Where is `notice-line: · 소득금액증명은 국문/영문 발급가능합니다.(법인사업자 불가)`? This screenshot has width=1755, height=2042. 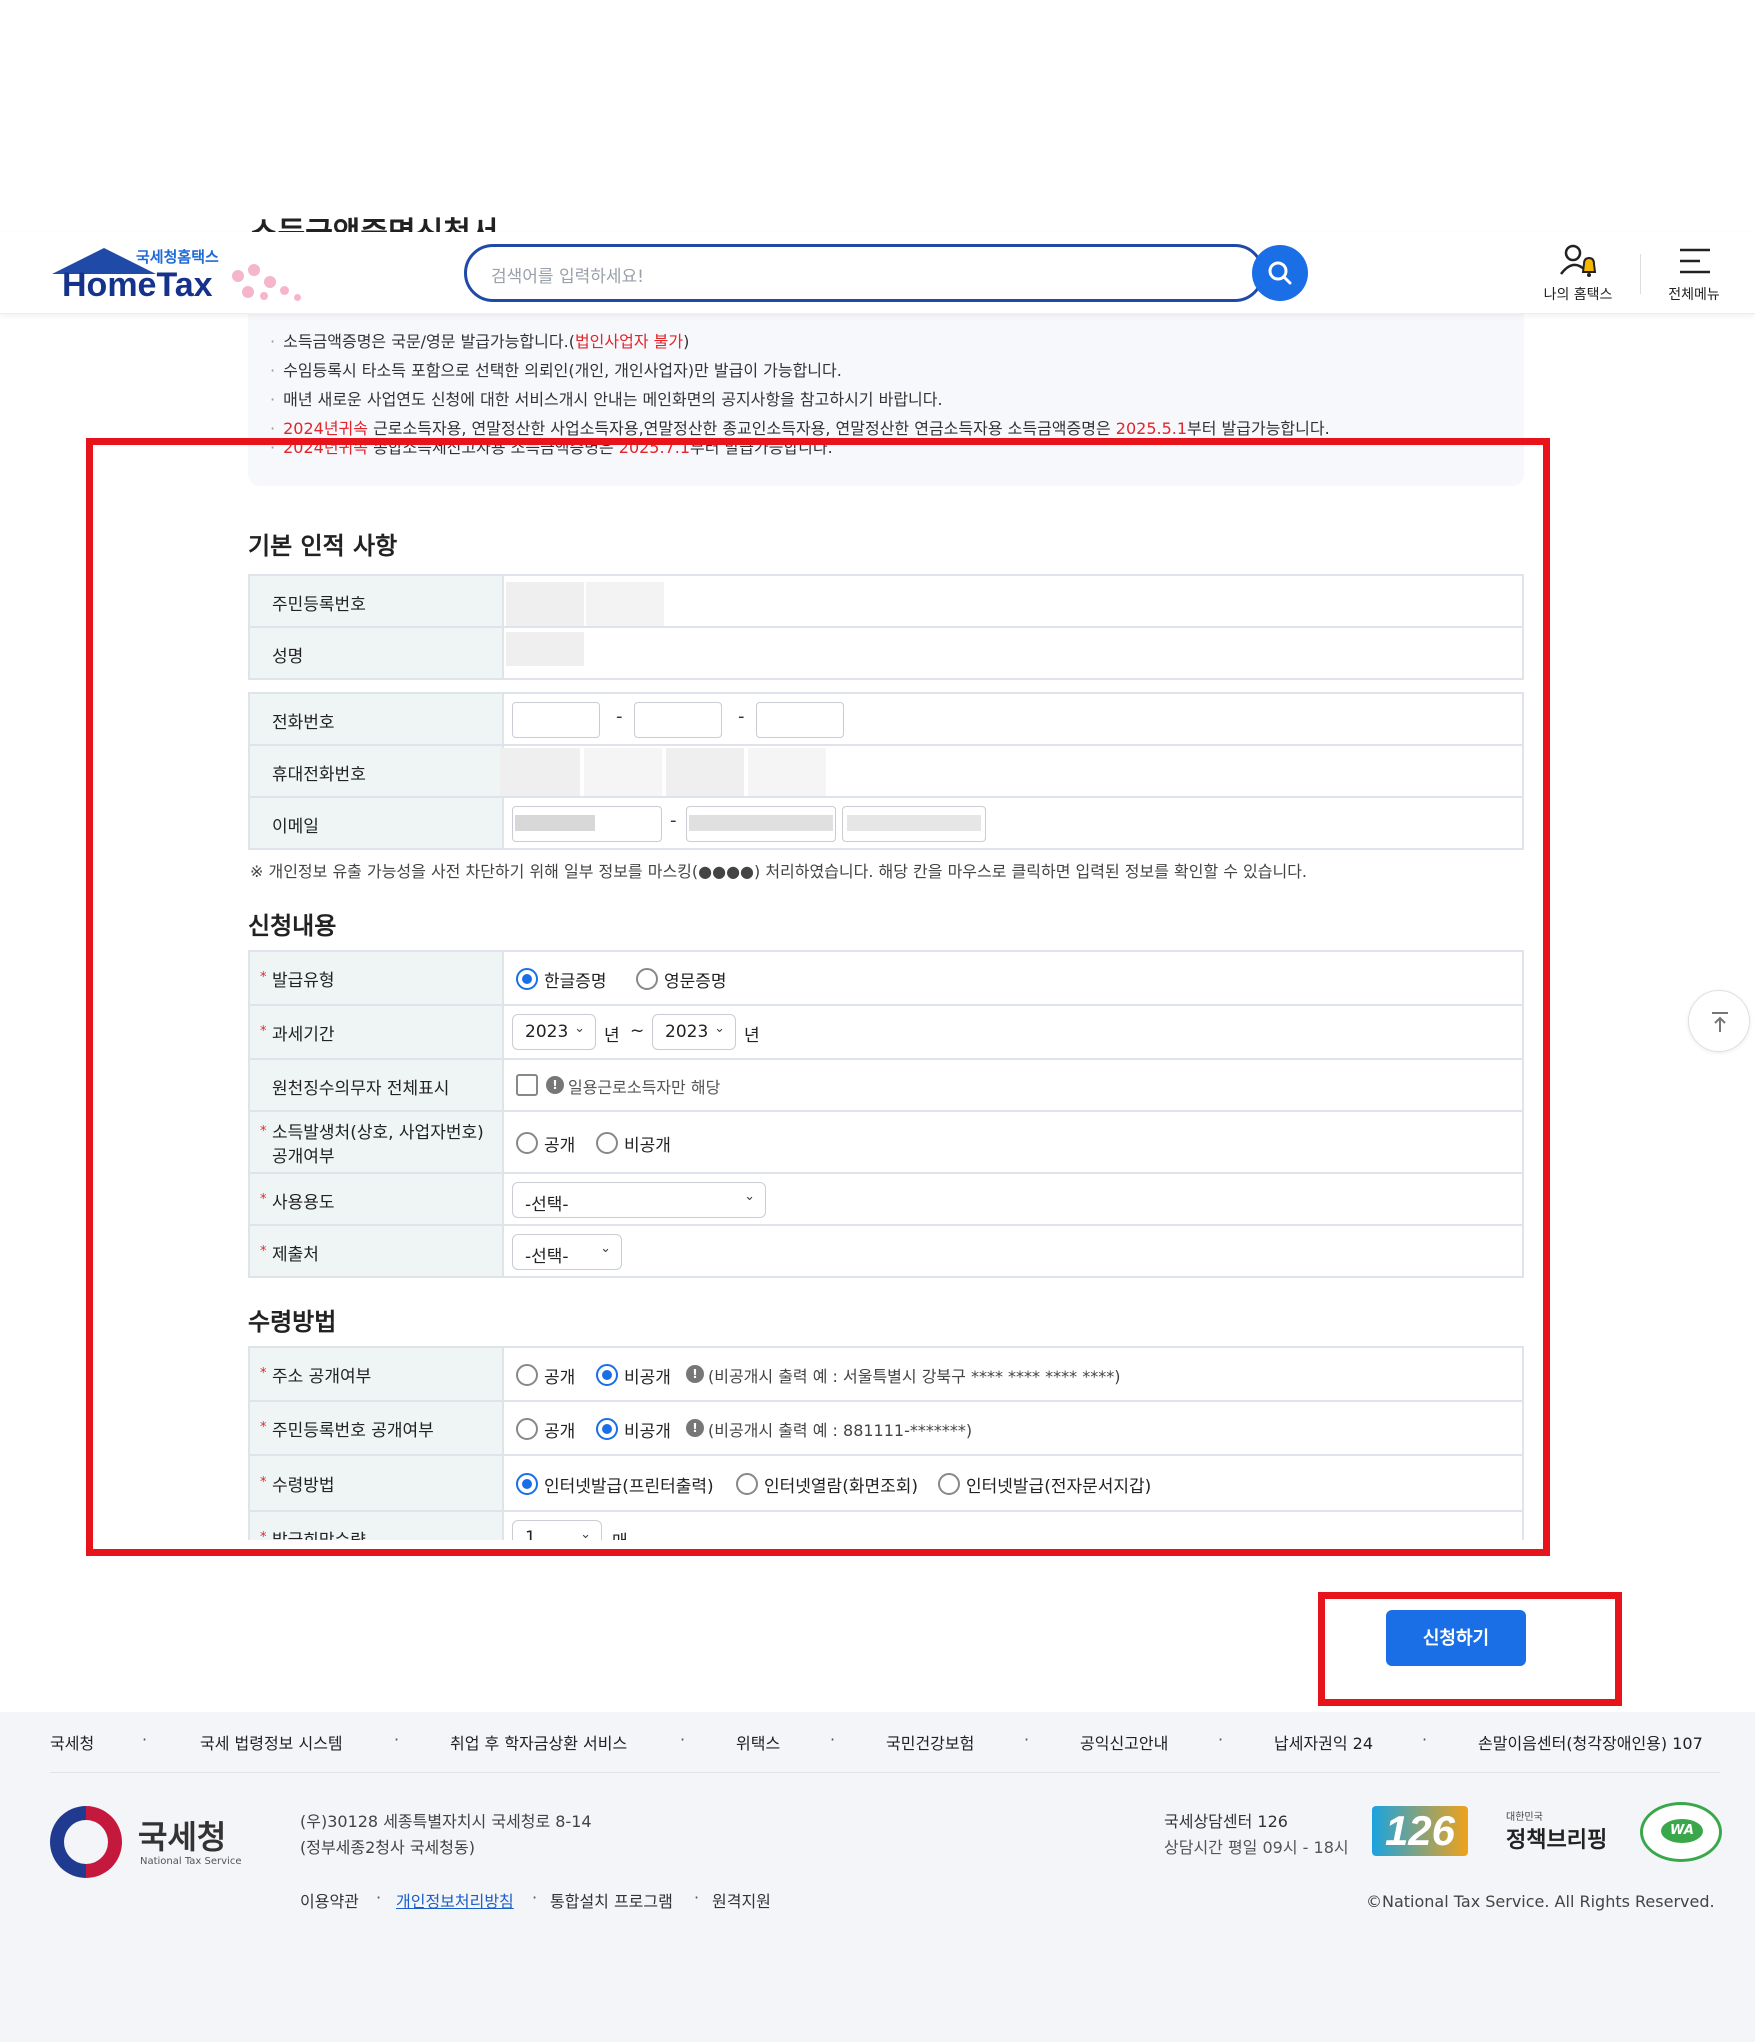 notice-line: · 소득금액증명은 국문/영문 발급가능합니다.(법인사업자 불가) is located at coordinates (480, 341).